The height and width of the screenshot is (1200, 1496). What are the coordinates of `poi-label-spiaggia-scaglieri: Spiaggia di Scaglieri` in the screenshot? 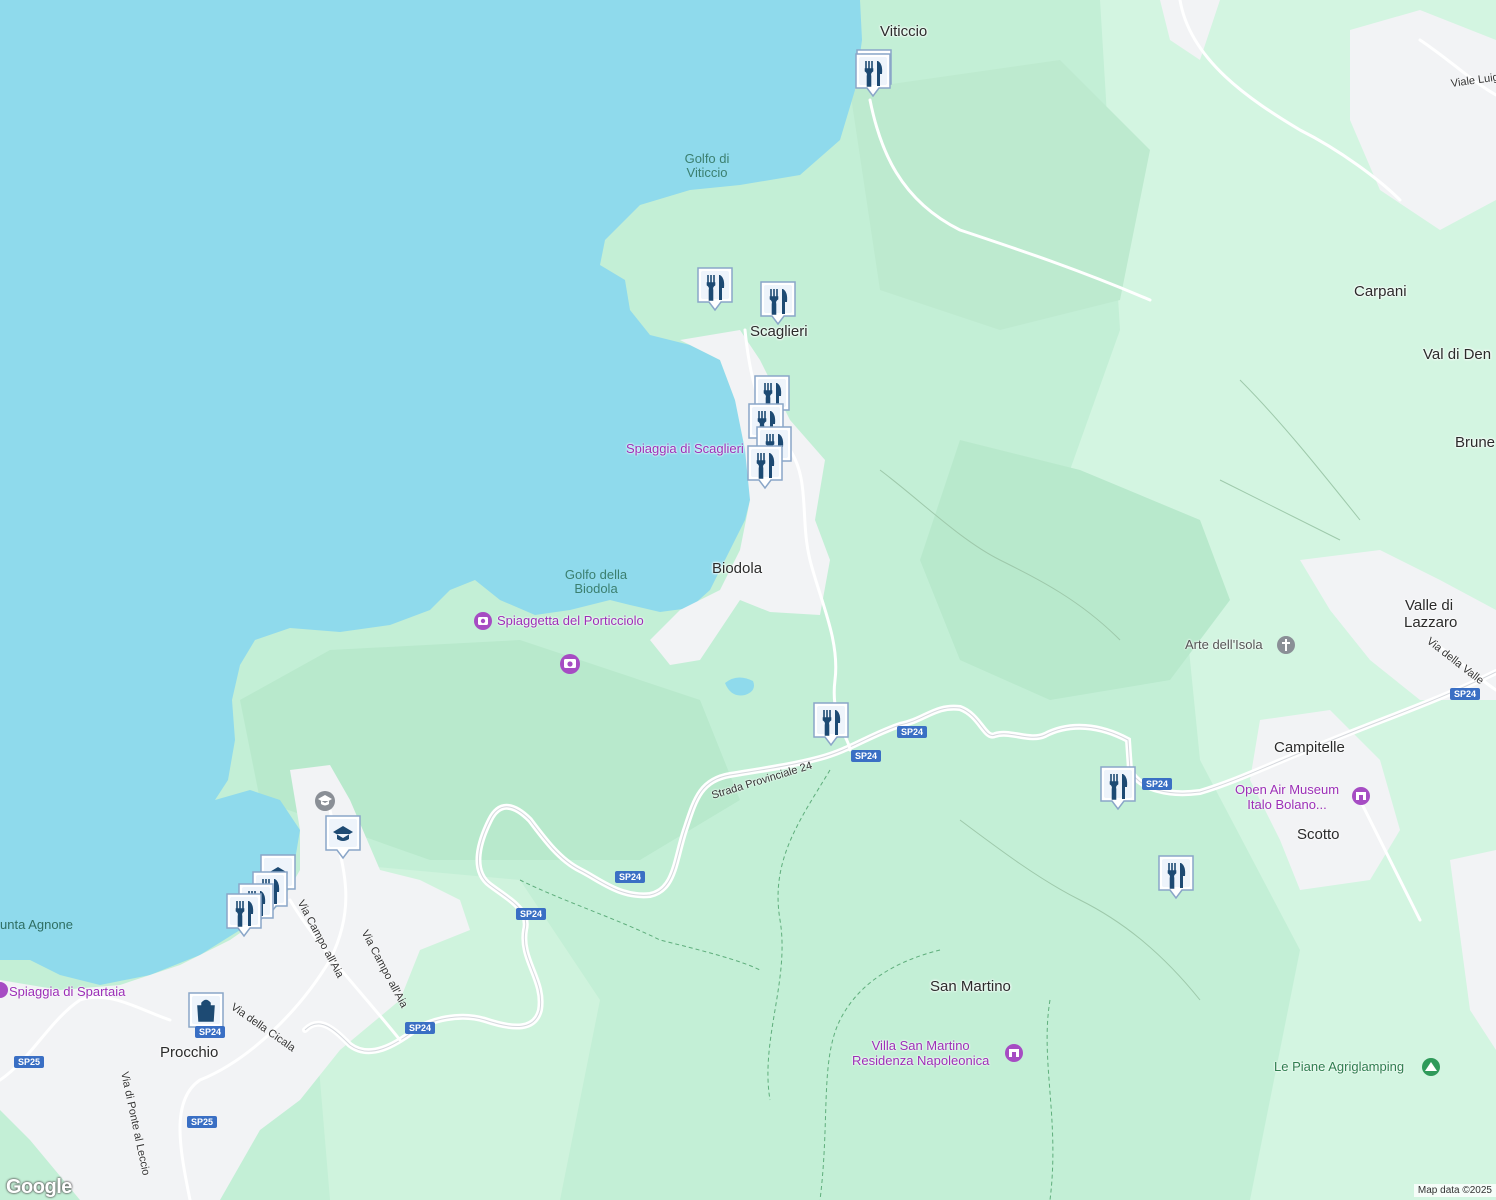 It's located at (685, 448).